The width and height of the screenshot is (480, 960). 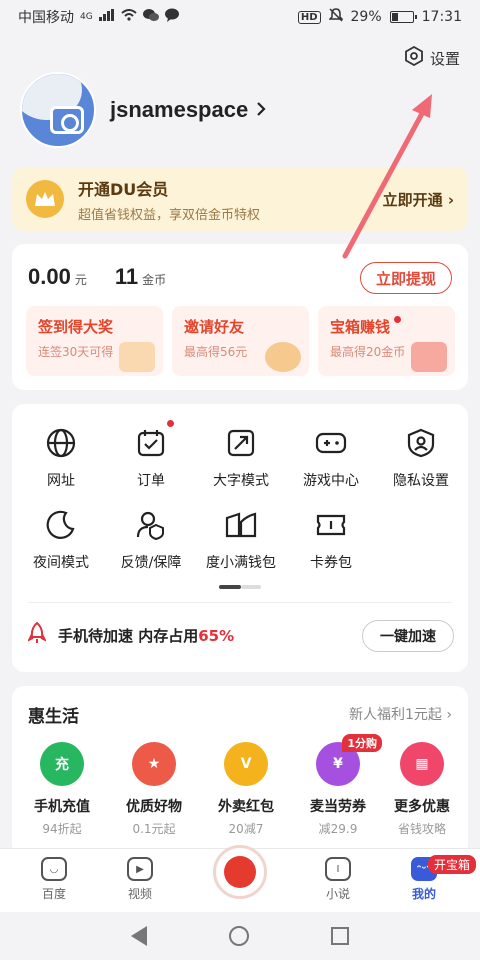 What do you see at coordinates (422, 789) in the screenshot?
I see `life-item-more-deals: ▦ 更多优惠 省钱攻略` at bounding box center [422, 789].